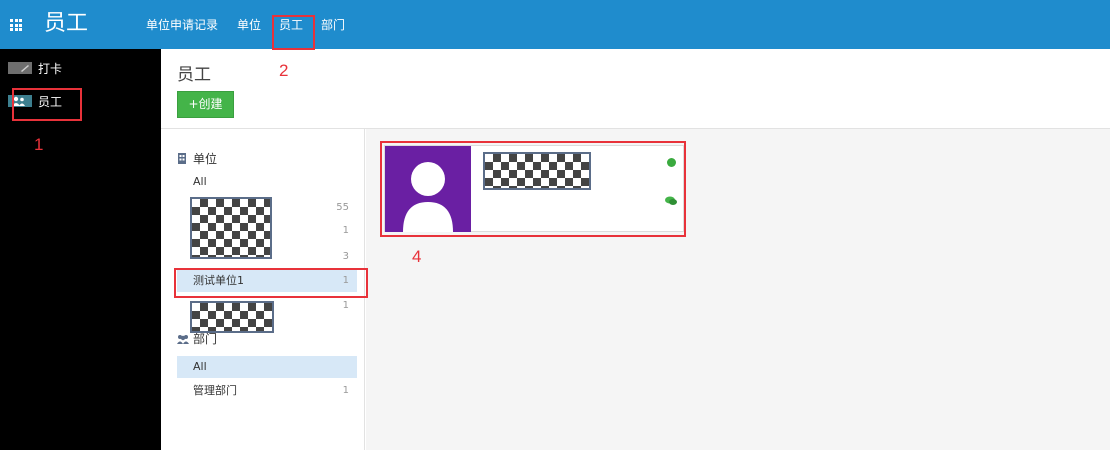 Image resolution: width=1110 pixels, height=450 pixels. I want to click on row-count: 3, so click(345, 256).